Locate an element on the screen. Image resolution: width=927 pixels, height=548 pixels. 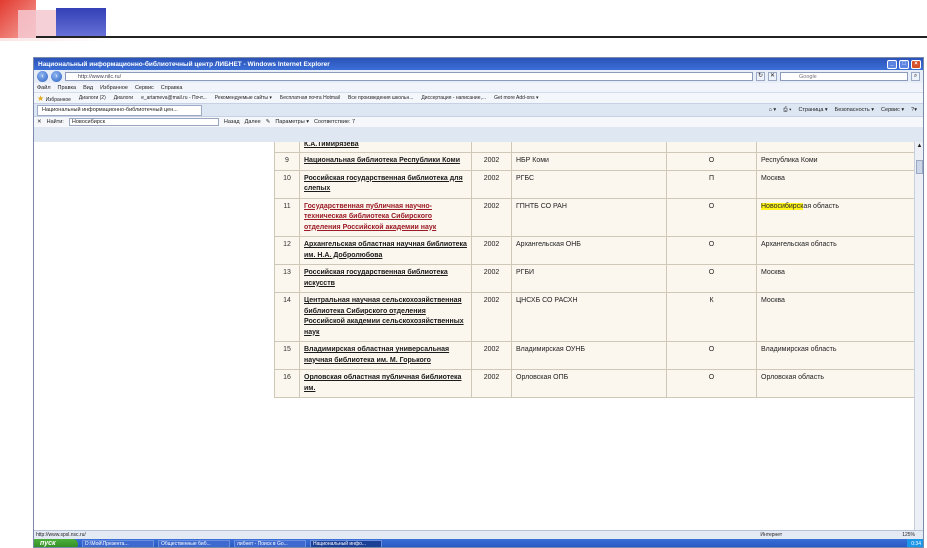
region-cell: Республика Коми is located at coordinates (835, 161).